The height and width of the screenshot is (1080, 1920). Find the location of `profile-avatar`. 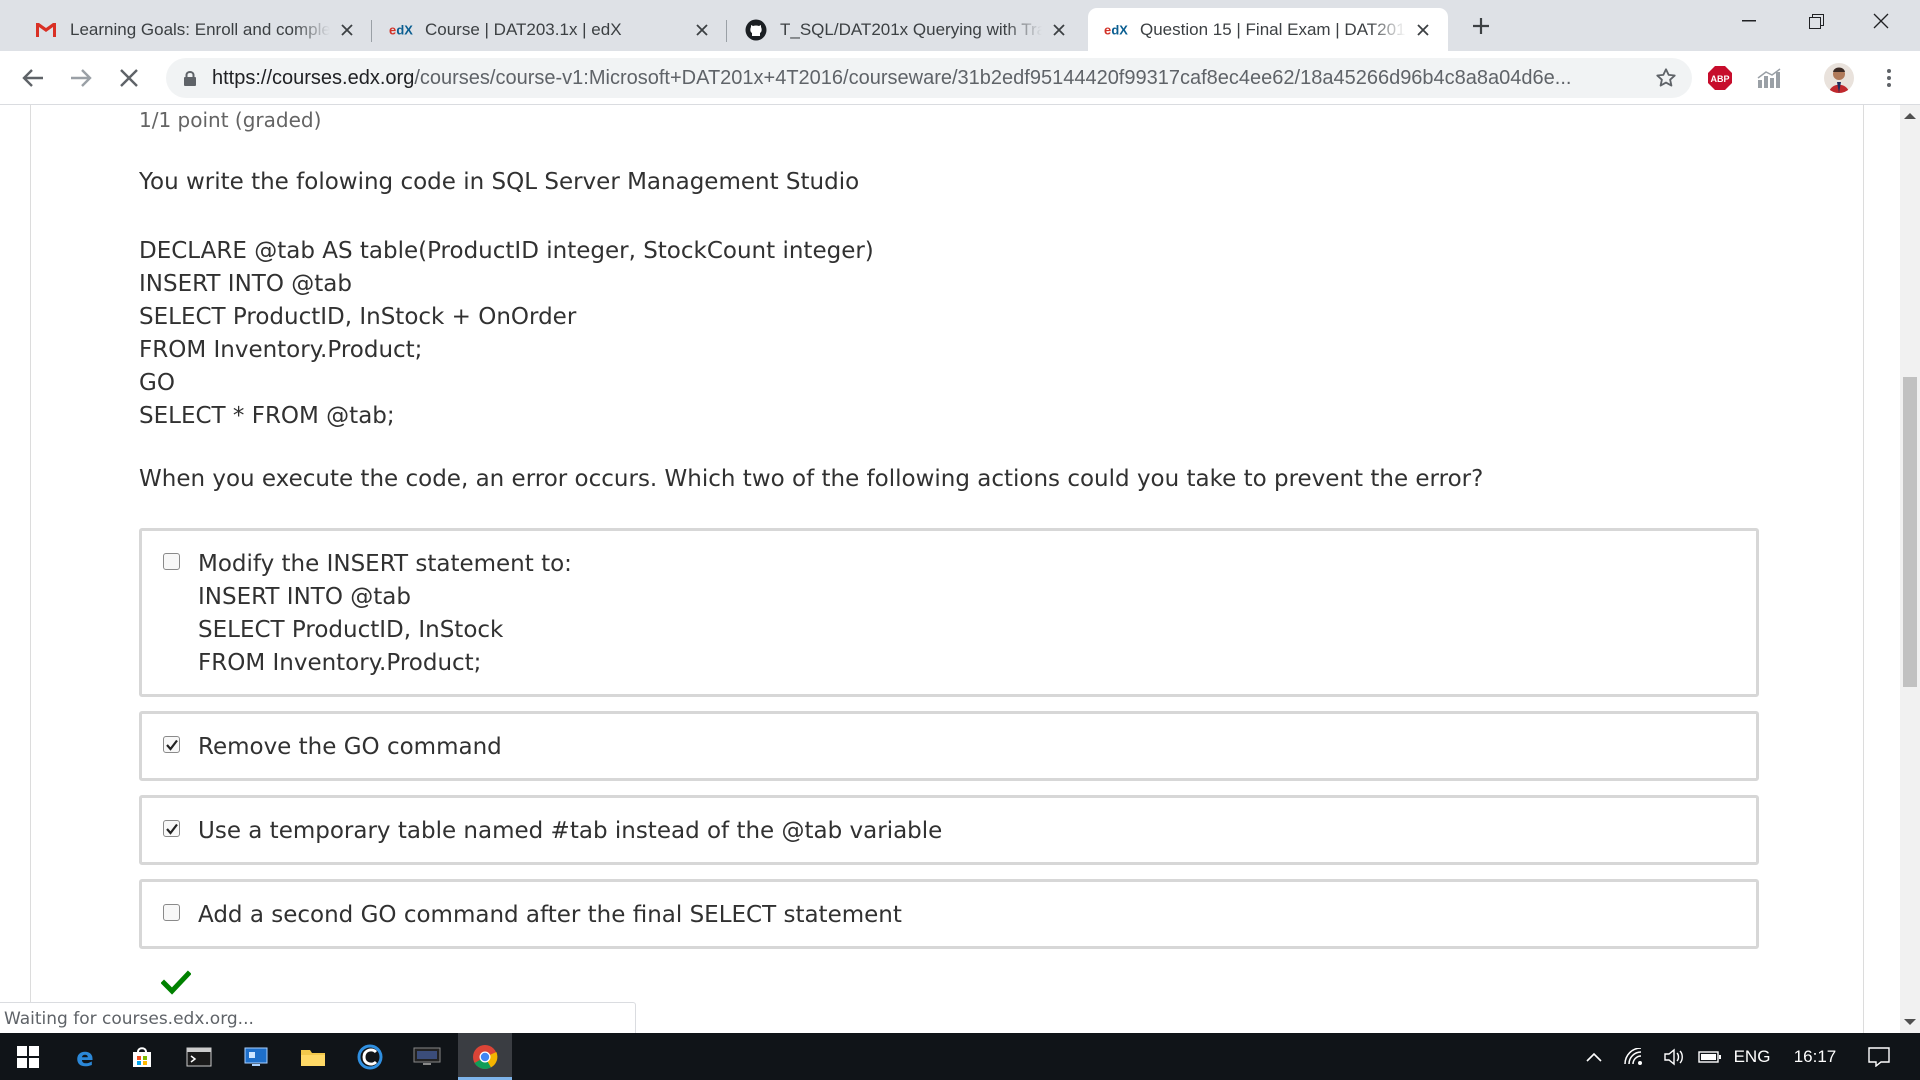

profile-avatar is located at coordinates (1839, 78).